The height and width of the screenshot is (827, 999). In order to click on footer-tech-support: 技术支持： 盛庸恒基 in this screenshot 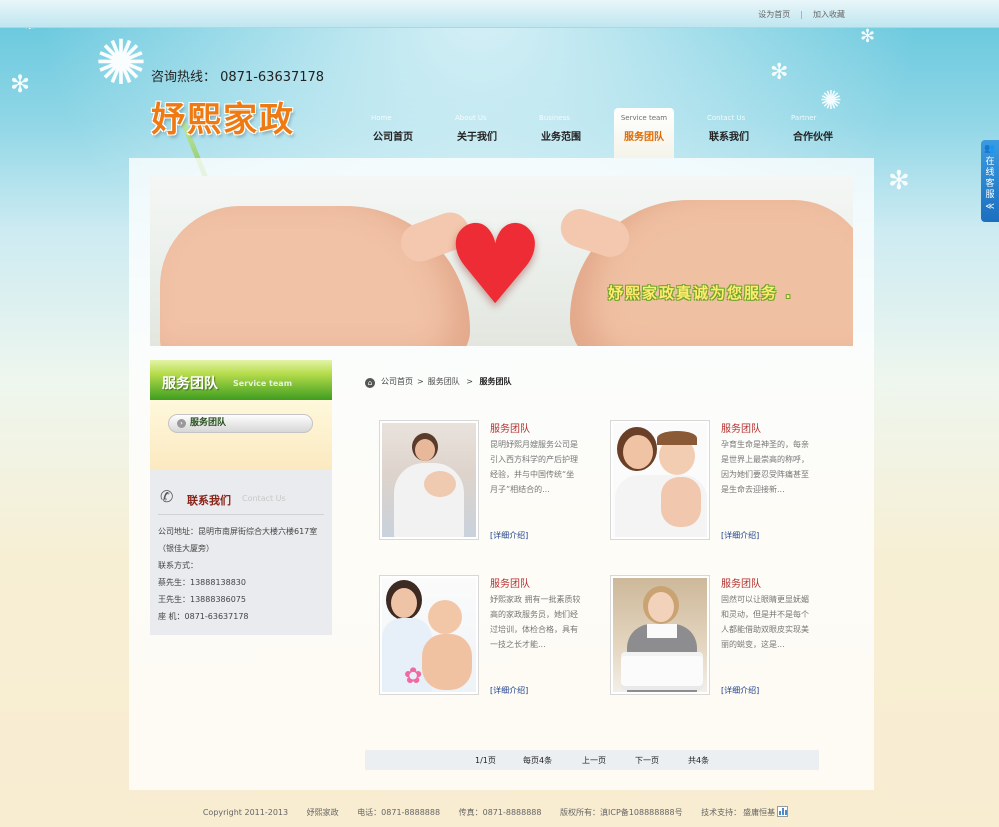, I will do `click(748, 811)`.